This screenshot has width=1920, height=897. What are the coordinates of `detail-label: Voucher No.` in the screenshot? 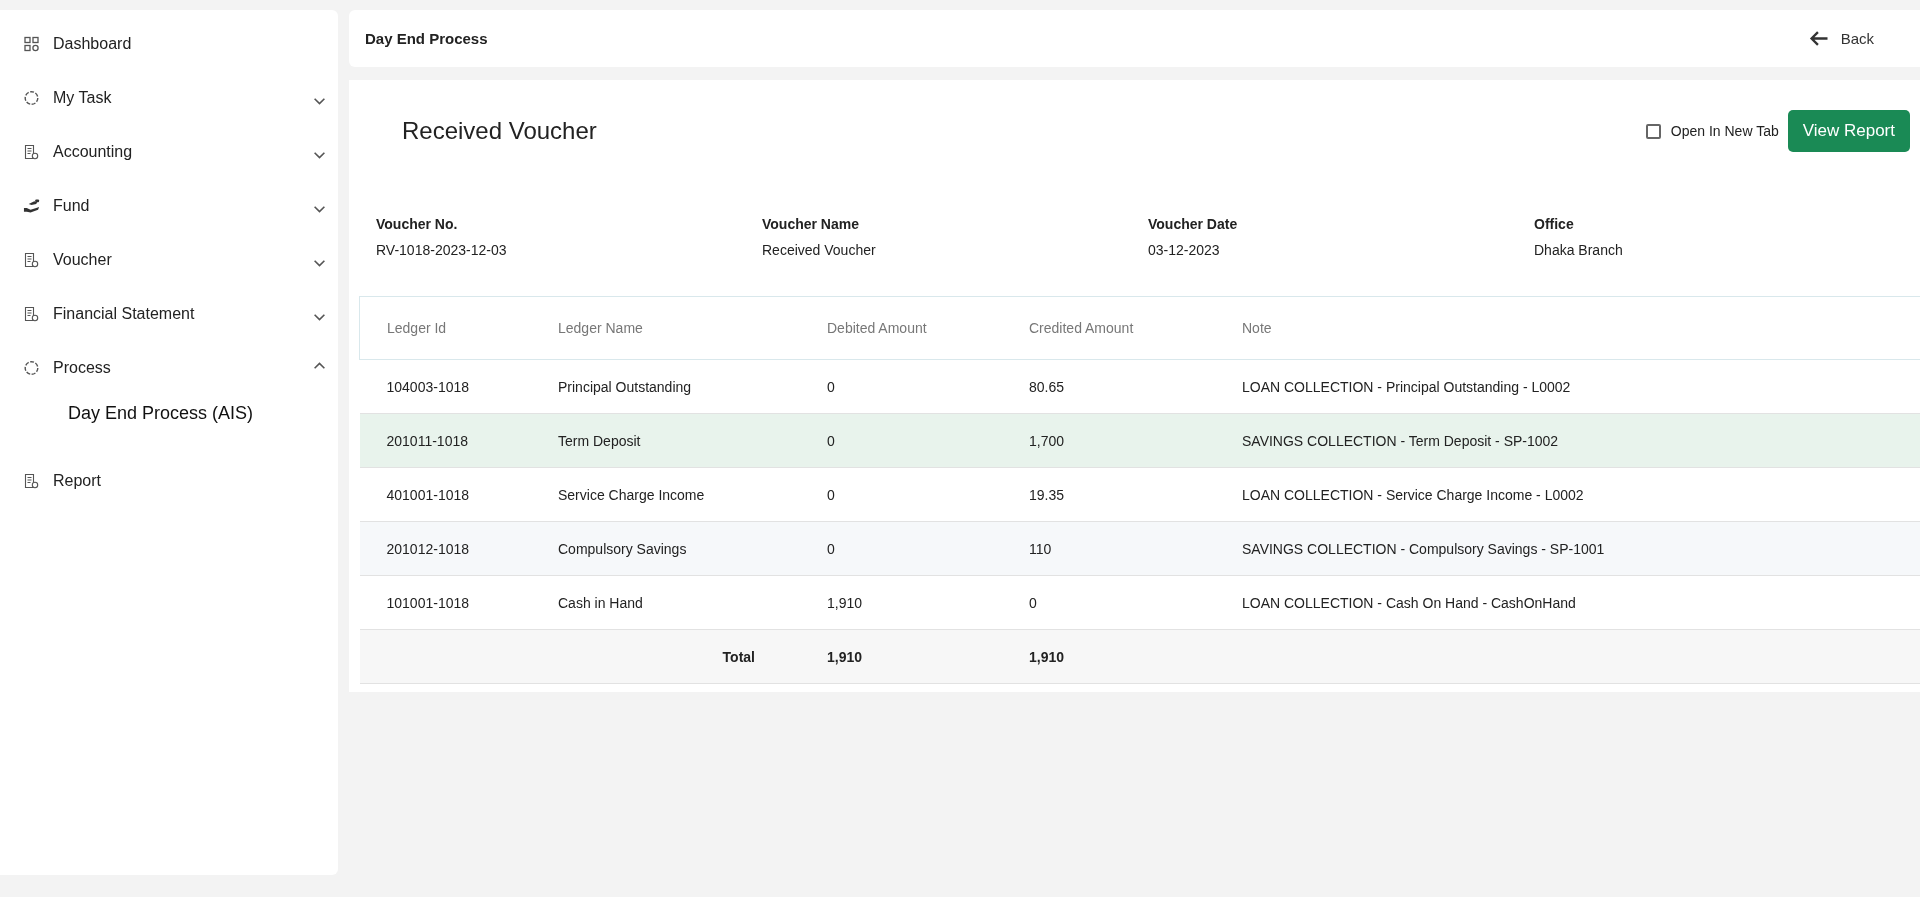 It's located at (417, 224).